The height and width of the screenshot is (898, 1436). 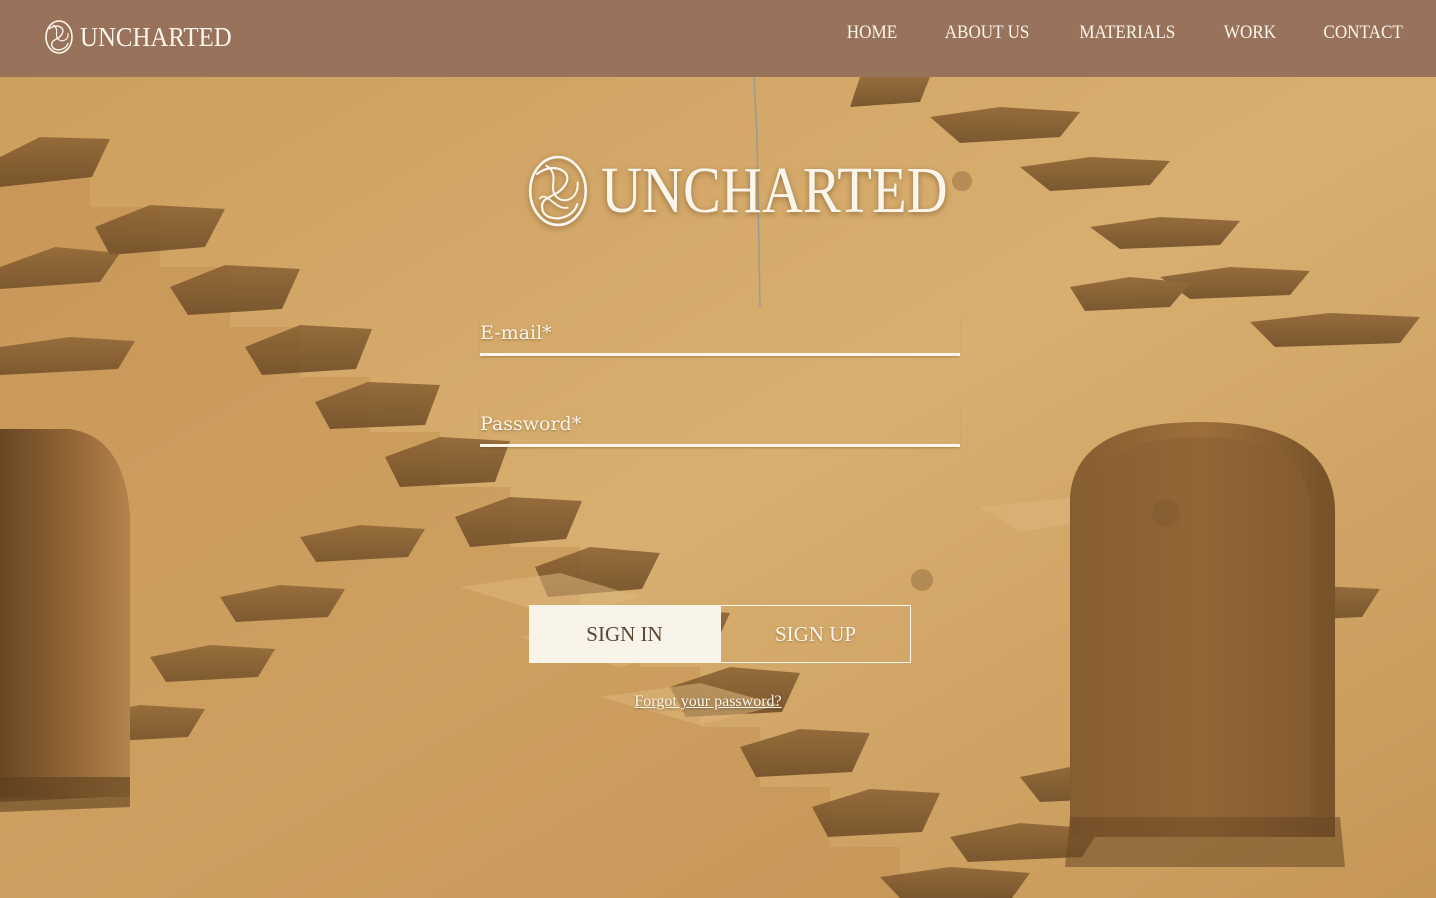 What do you see at coordinates (1362, 33) in the screenshot?
I see `nav-item-contact: CONTACT` at bounding box center [1362, 33].